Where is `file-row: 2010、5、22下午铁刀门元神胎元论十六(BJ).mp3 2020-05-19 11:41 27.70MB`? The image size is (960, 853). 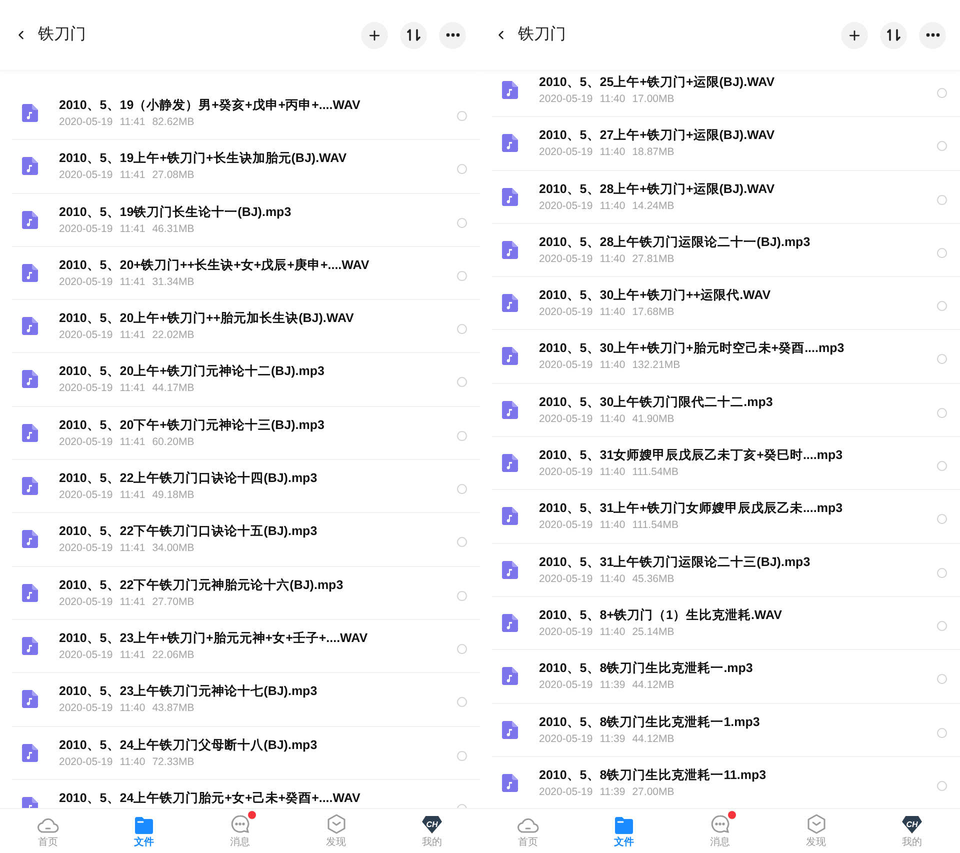
file-row: 2010、5、22下午铁刀门元神胎元论十六(BJ).mp3 2020-05-19 11:41 27.70MB is located at coordinates (246, 593).